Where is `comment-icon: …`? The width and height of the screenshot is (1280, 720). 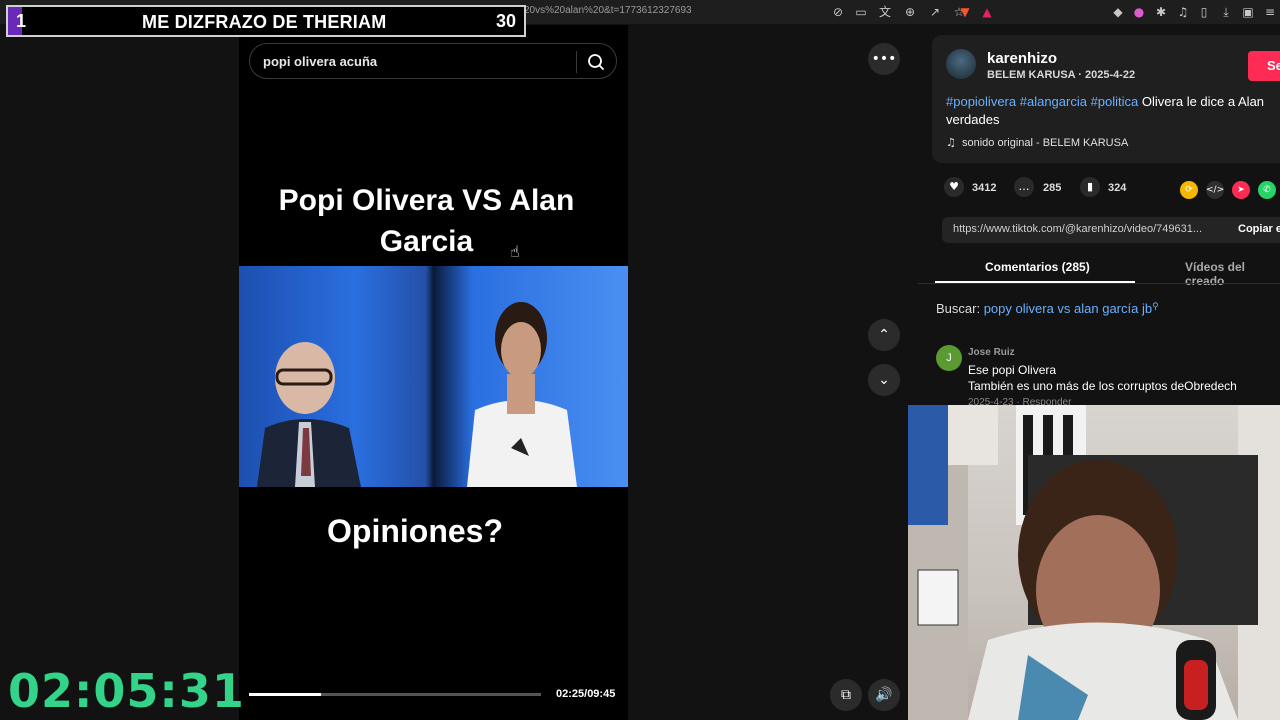
comment-icon: … is located at coordinates (1024, 187).